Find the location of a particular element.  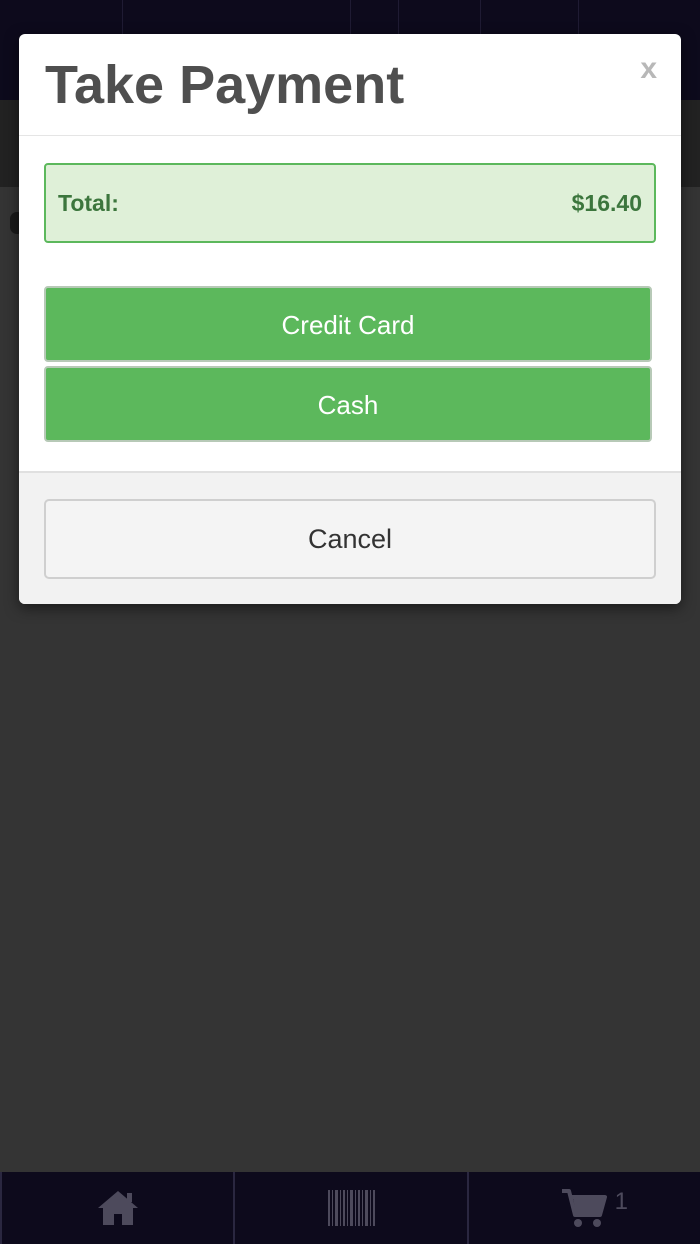

cart-count-badge: 1 is located at coordinates (621, 1201).